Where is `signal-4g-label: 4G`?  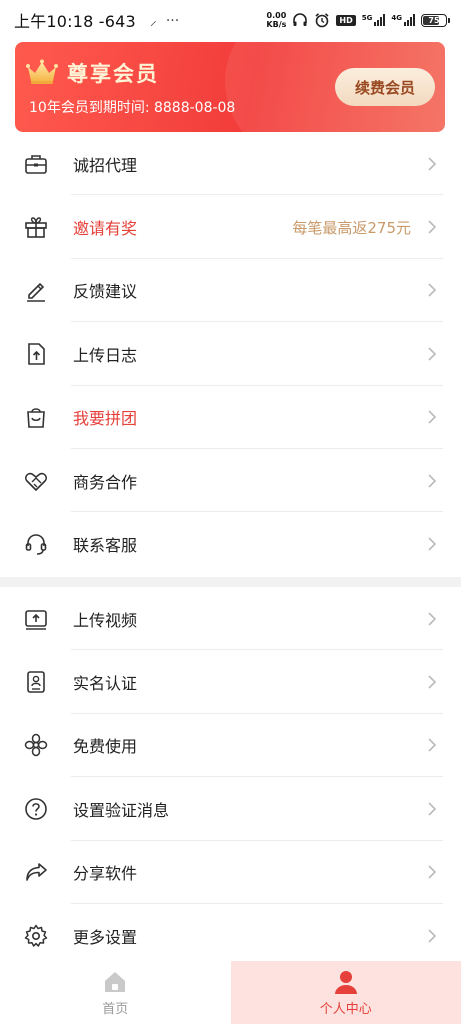
signal-4g-label: 4G is located at coordinates (396, 18).